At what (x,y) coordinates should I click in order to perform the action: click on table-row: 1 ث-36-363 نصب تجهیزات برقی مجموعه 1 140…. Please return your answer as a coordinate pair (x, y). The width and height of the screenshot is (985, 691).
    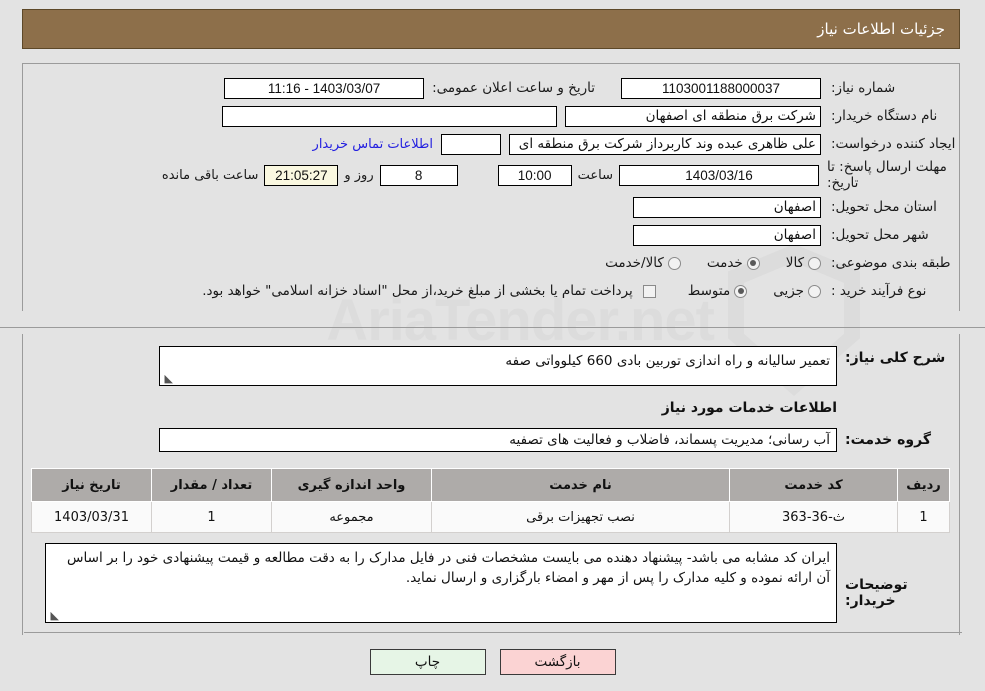
    Looking at the image, I should click on (490, 517).